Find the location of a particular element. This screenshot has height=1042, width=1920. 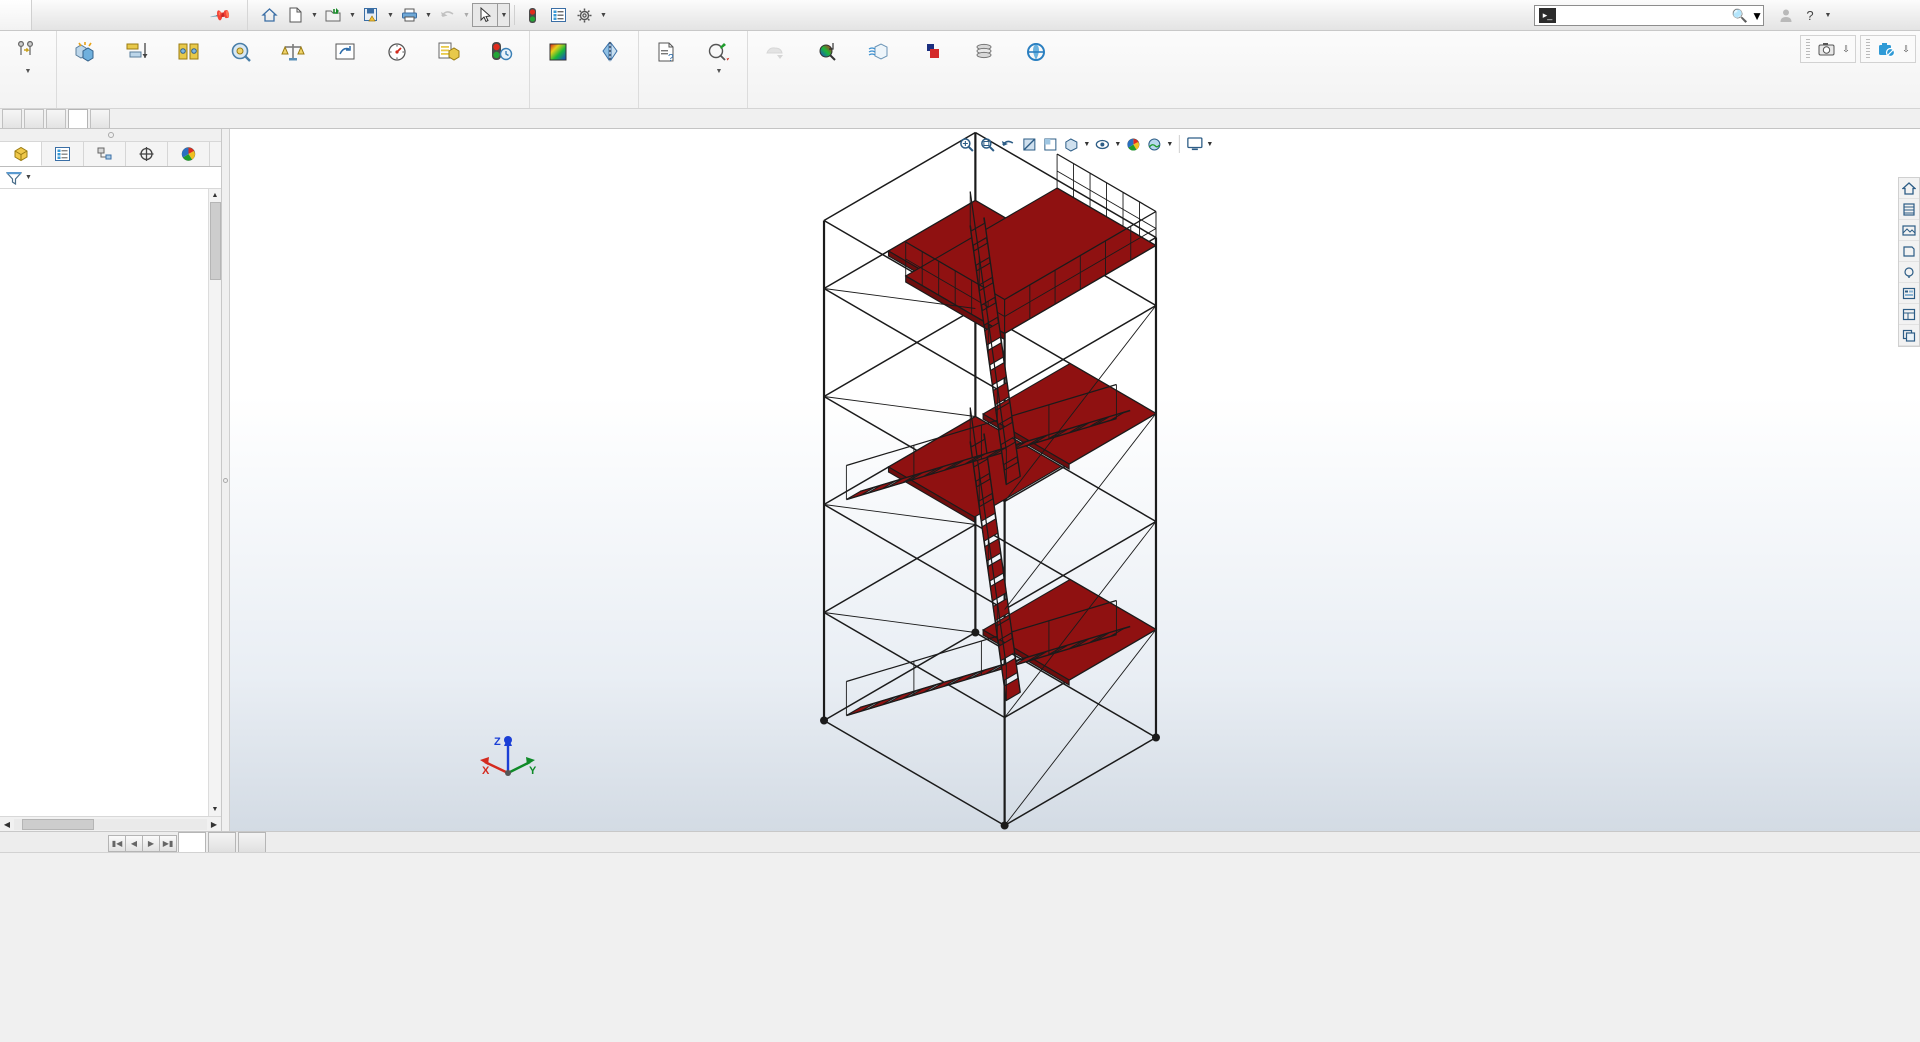

panel-splitter-horizontal is located at coordinates (110, 135).